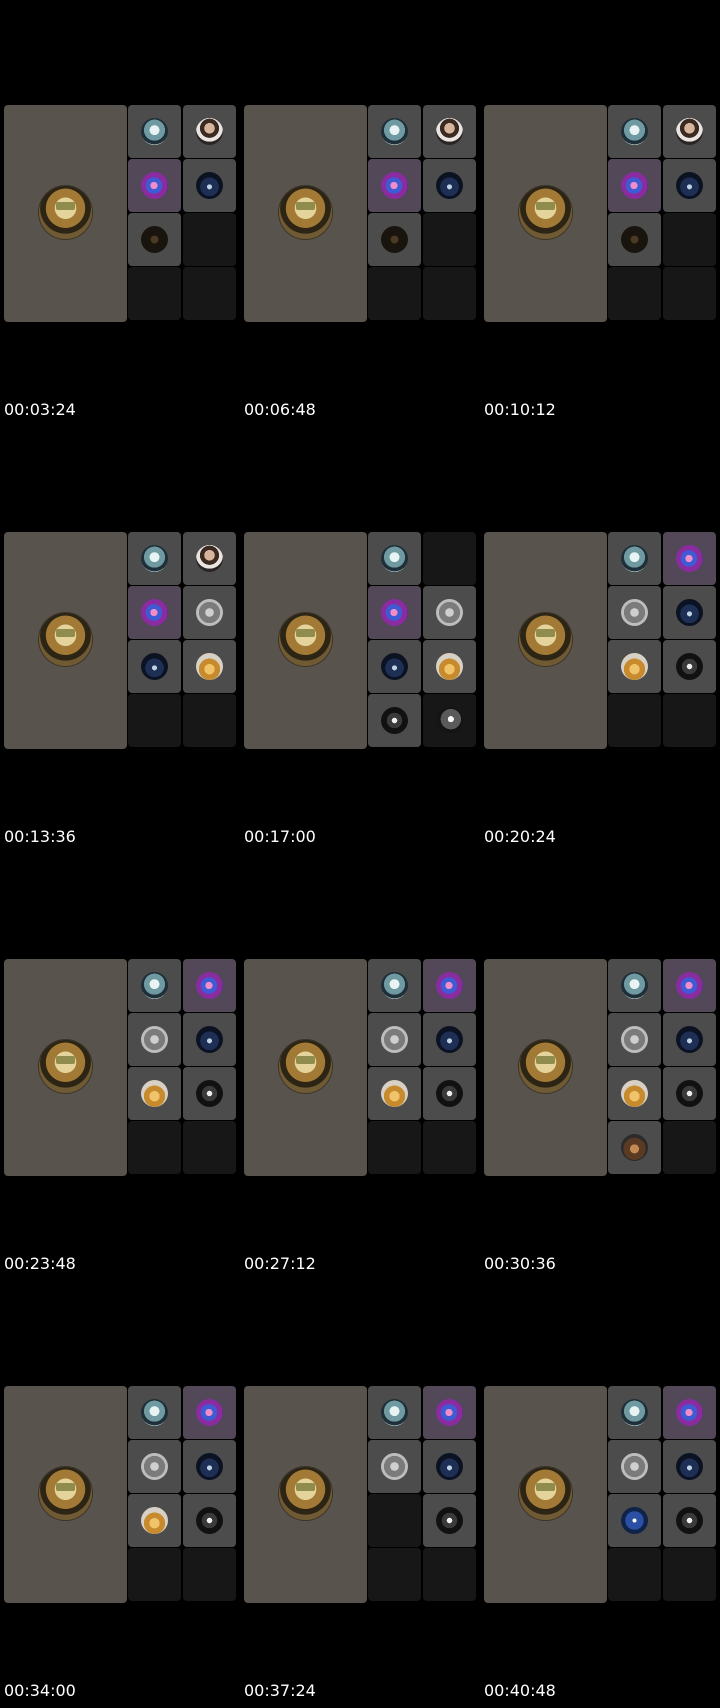  What do you see at coordinates (520, 1263) in the screenshot?
I see `frame-timestamp: 00:30:36` at bounding box center [520, 1263].